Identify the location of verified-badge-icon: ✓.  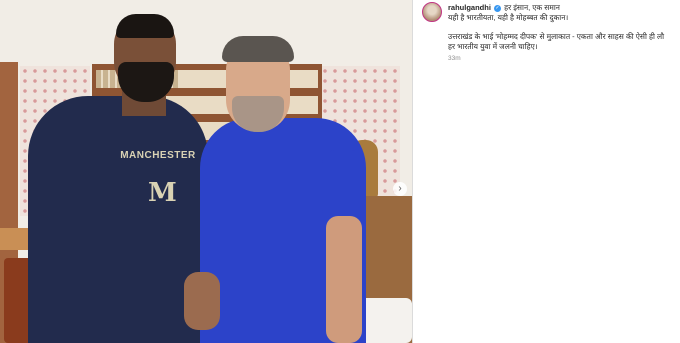
(498, 8).